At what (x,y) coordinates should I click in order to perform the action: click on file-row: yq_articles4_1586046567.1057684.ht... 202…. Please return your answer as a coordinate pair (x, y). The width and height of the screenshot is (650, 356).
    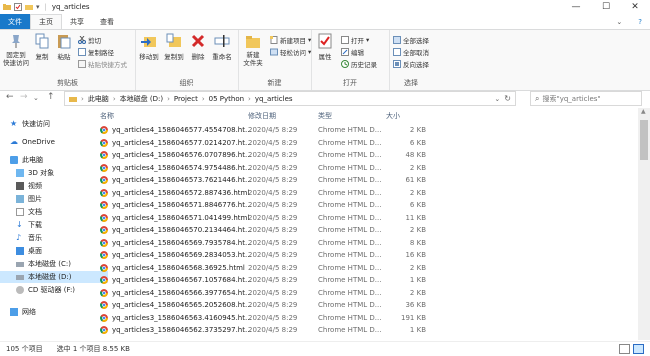
    Looking at the image, I should click on (366, 280).